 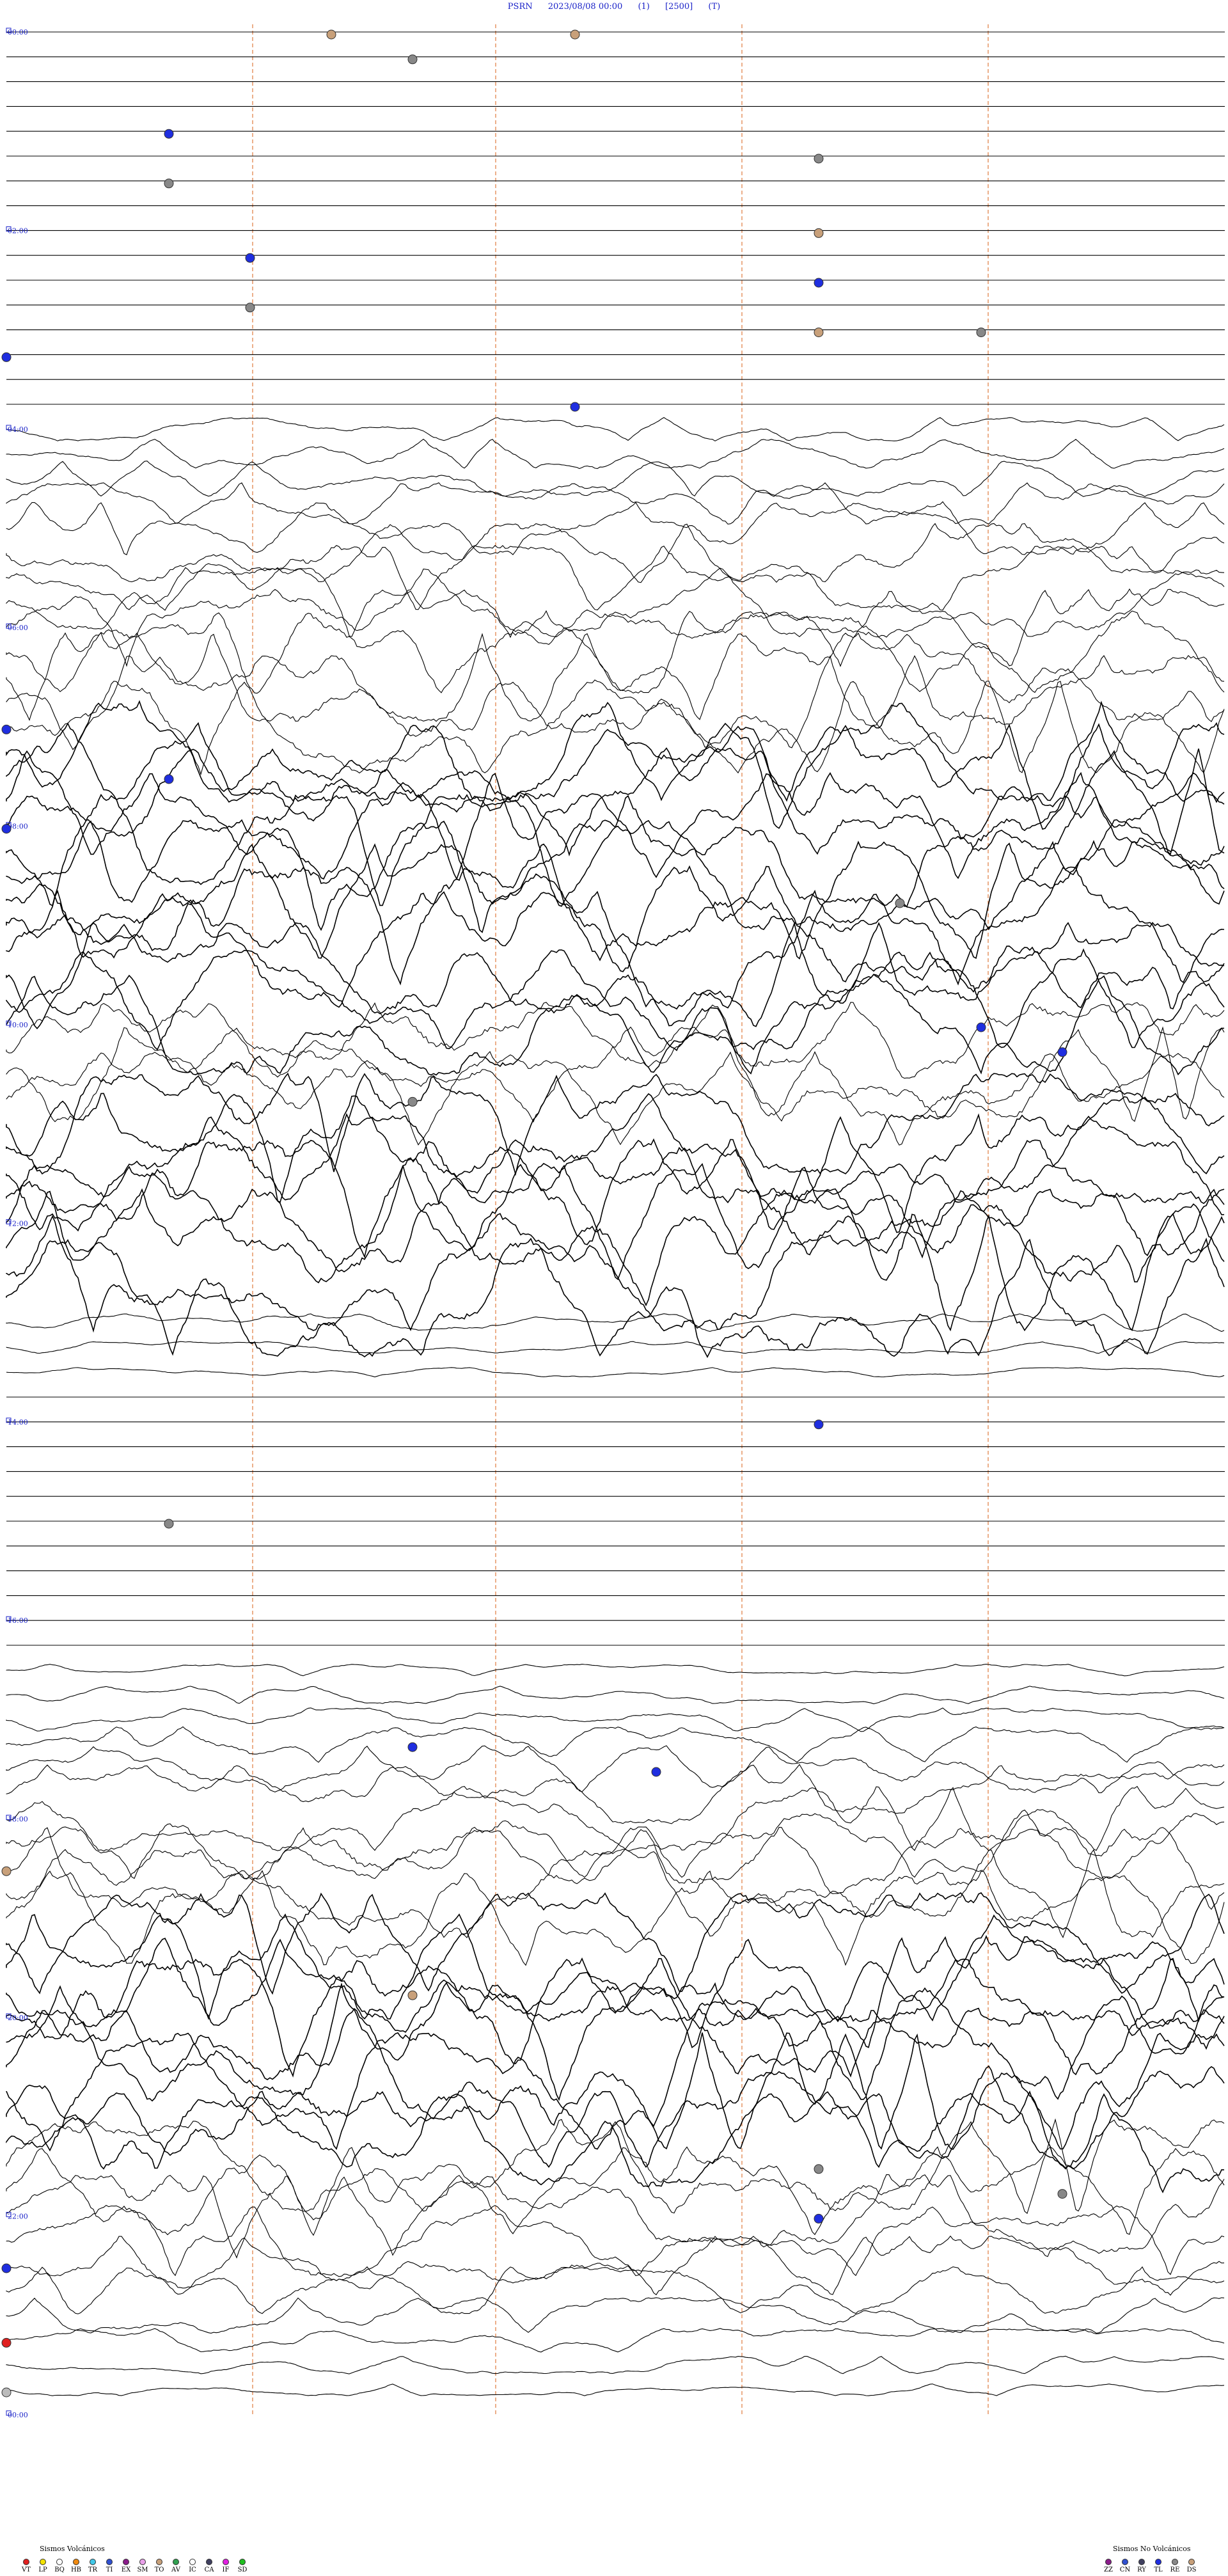 I want to click on volcanic-legend-item: VT, so click(x=26, y=2566).